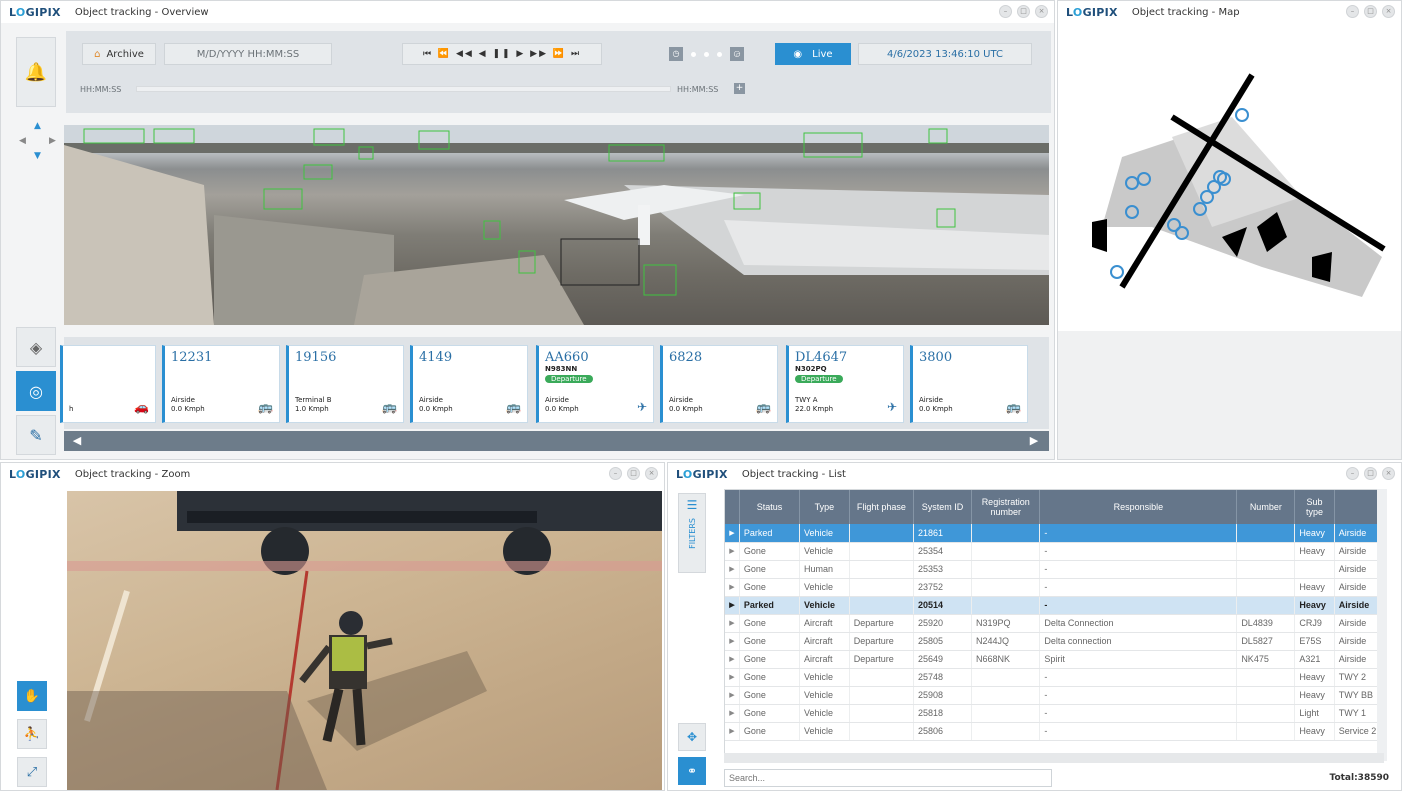 The height and width of the screenshot is (791, 1402). I want to click on zoom-fit-button: ⤢, so click(32, 772).